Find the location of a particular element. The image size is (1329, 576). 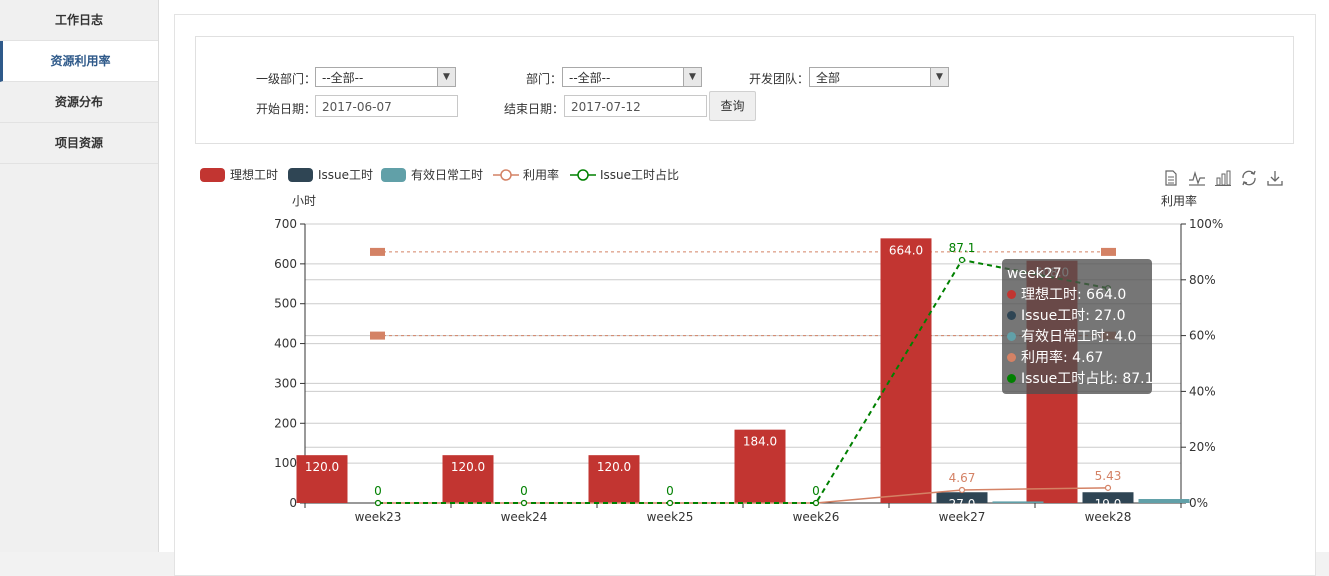

tooltip-title: week27 is located at coordinates (1034, 274).